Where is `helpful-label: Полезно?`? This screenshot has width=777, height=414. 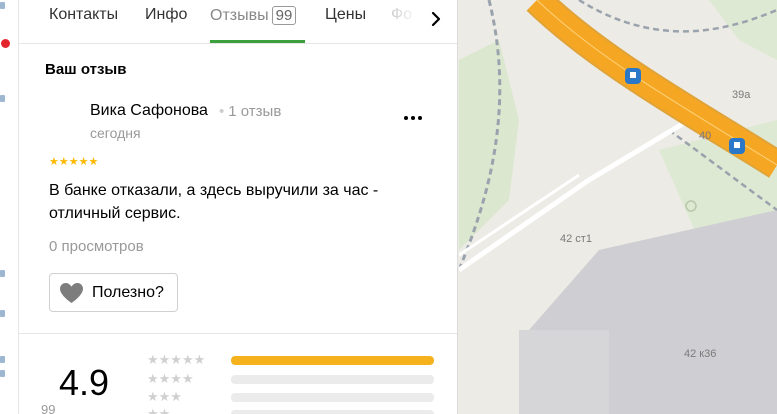
helpful-label: Полезно? is located at coordinates (128, 292).